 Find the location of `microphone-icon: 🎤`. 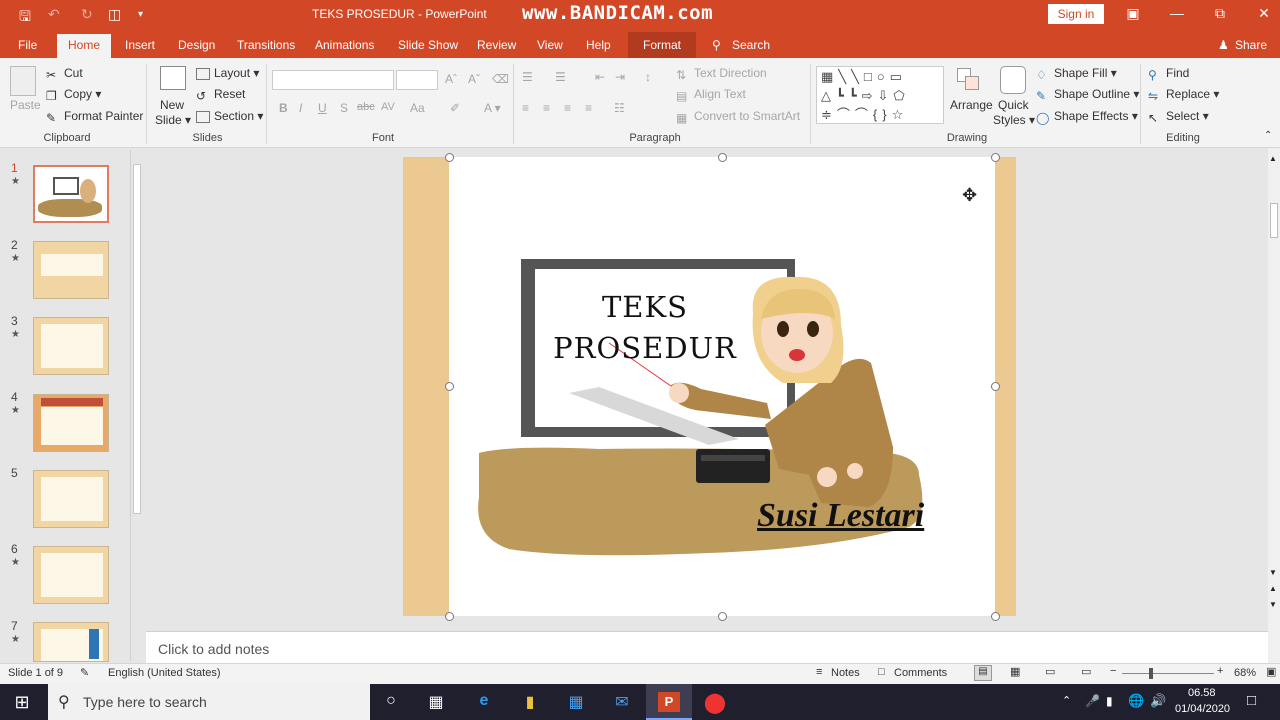

microphone-icon: 🎤 is located at coordinates (1092, 701).